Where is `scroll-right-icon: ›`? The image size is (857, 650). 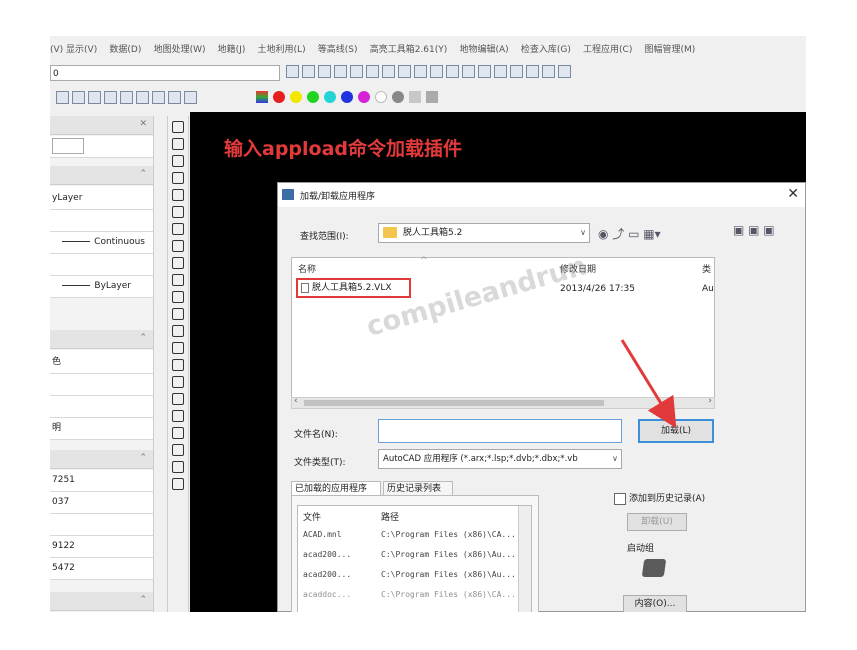
scroll-right-icon: › is located at coordinates (710, 401).